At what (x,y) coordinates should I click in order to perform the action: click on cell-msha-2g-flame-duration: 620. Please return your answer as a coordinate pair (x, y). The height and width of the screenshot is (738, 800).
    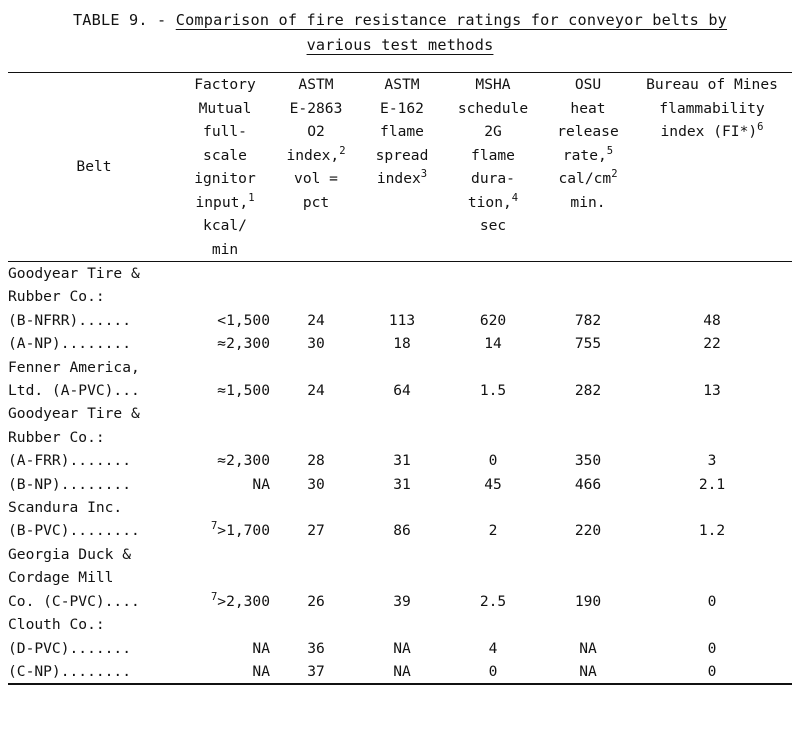
    Looking at the image, I should click on (493, 320).